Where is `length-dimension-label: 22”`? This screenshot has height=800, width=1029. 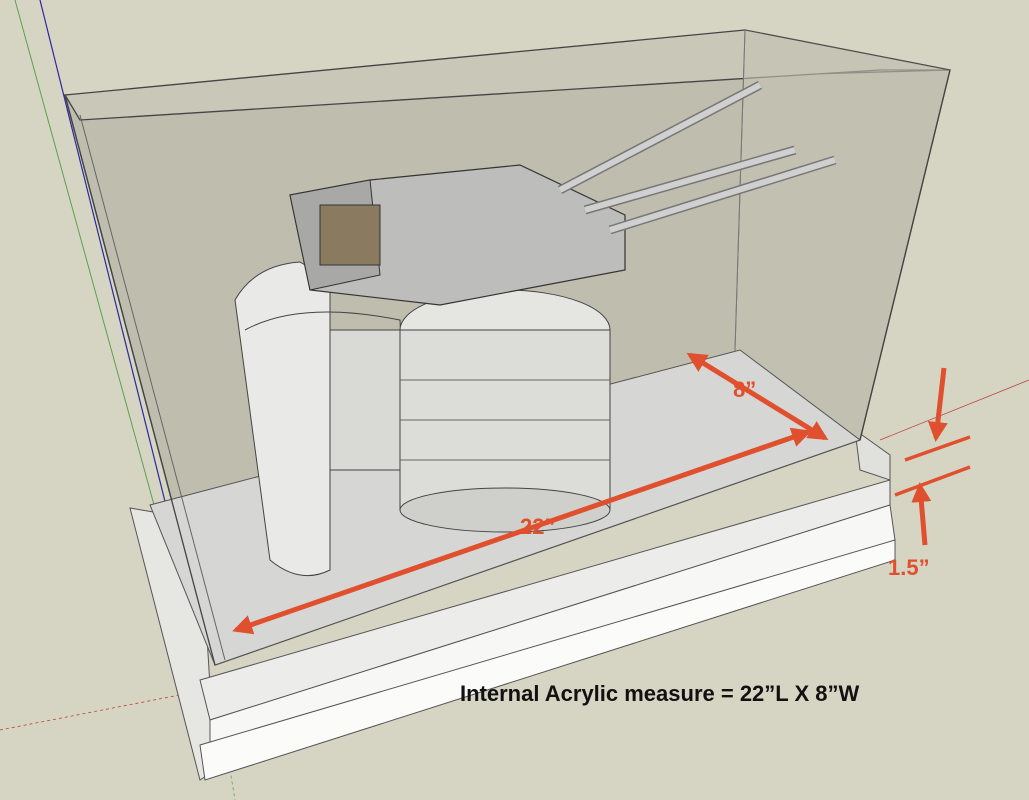
length-dimension-label: 22” is located at coordinates (537, 526).